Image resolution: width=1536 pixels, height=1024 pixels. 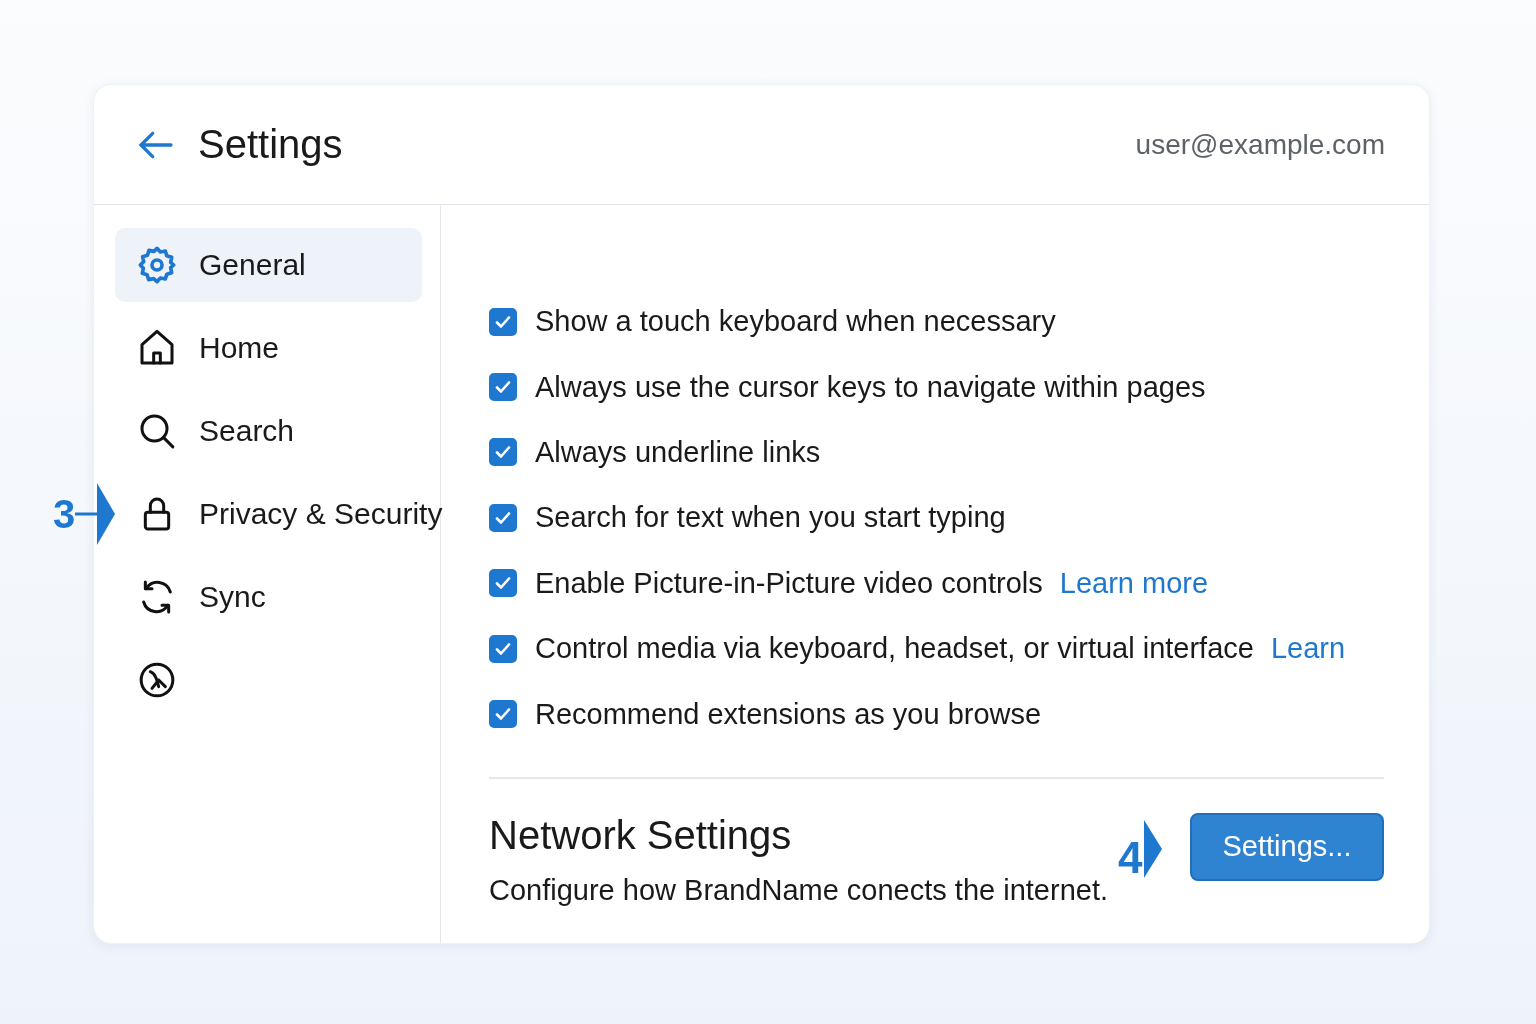 I want to click on option-label: Always use the cursor keys to navigate within pages, so click(x=870, y=387).